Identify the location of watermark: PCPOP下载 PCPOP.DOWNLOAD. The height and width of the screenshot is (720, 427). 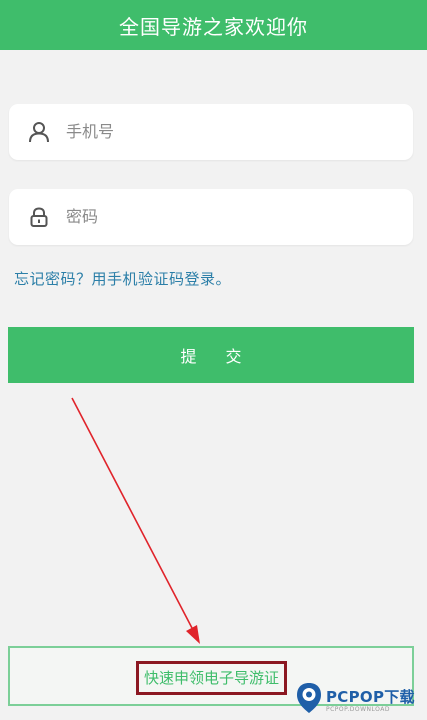
(361, 700).